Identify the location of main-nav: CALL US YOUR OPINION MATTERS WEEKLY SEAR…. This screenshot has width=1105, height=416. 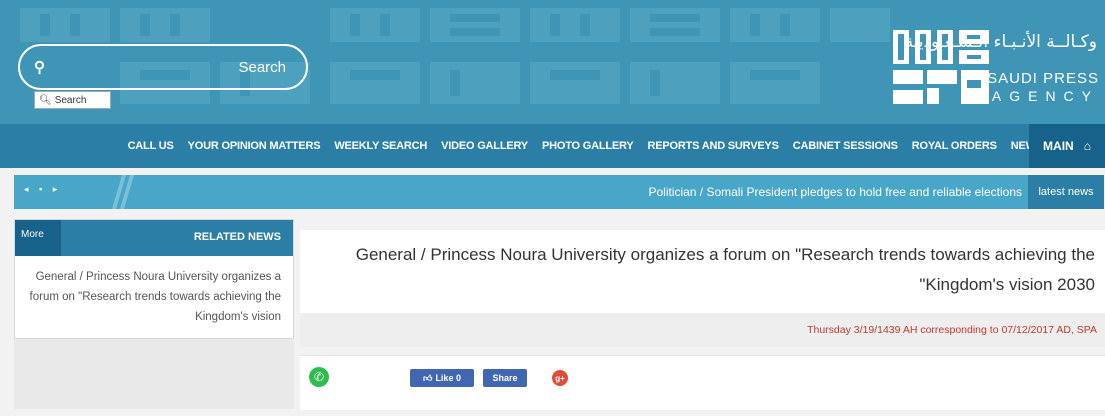
(552, 146).